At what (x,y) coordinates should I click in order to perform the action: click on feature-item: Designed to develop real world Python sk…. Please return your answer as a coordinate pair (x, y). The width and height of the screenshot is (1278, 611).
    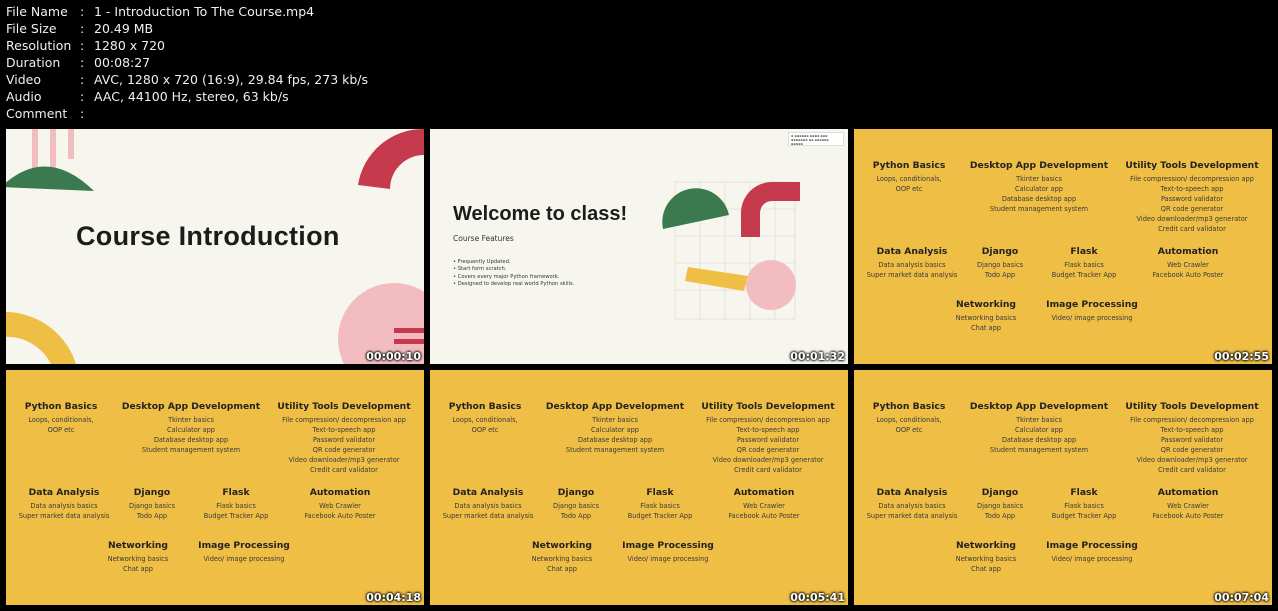
    Looking at the image, I should click on (514, 284).